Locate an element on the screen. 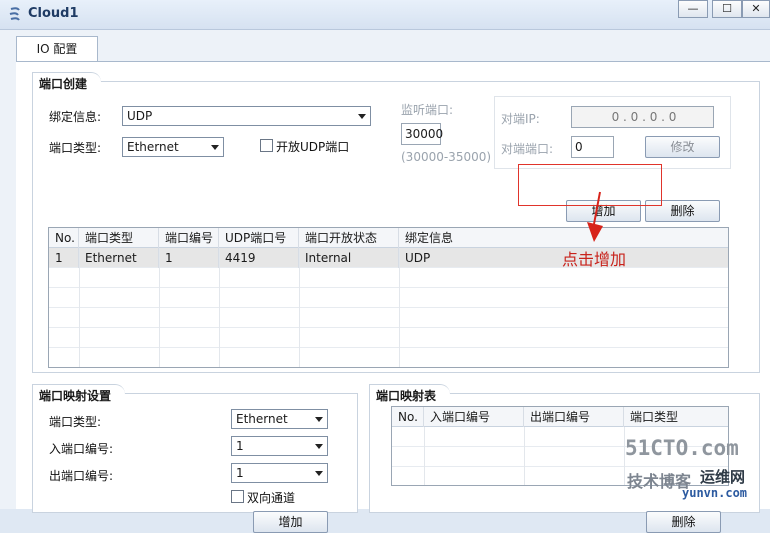 The height and width of the screenshot is (533, 770). listen-port-input: 30000 is located at coordinates (422, 134).